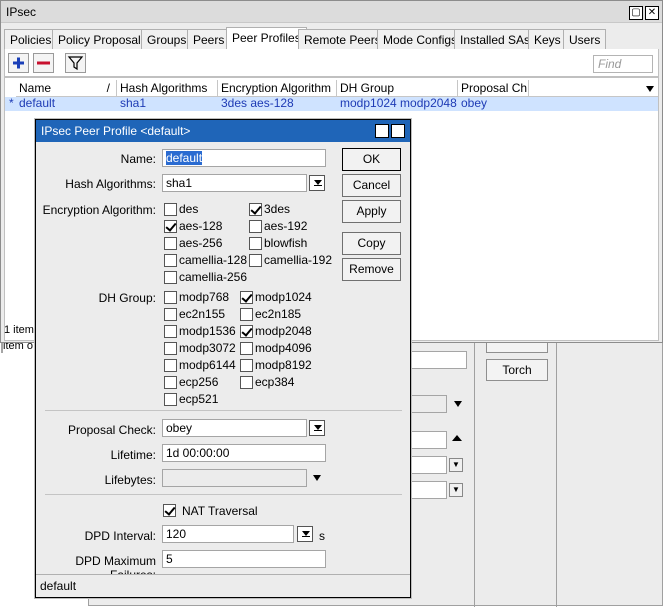  Describe the element at coordinates (66, 88) in the screenshot. I see `col-name: Name /` at that location.